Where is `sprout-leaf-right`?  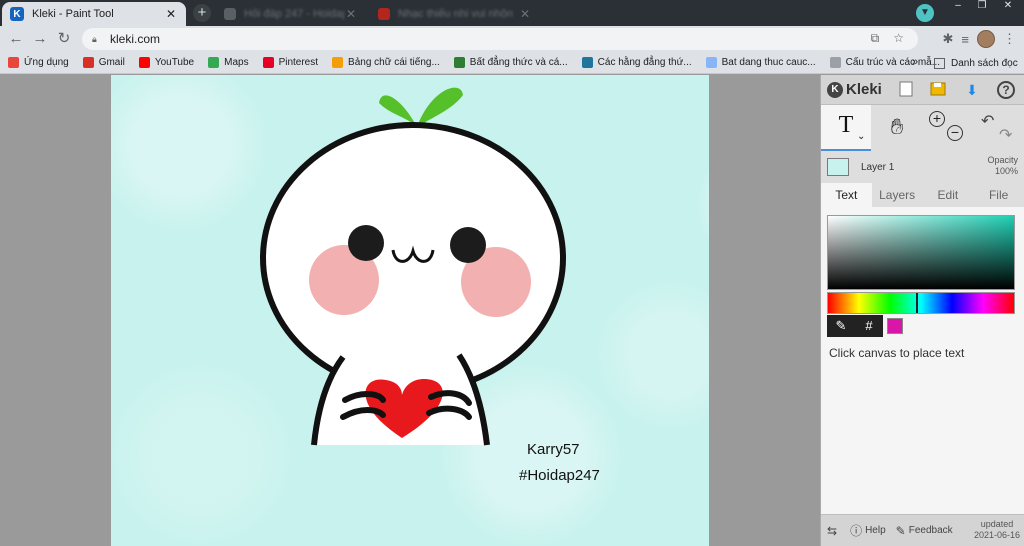
sprout-leaf-right is located at coordinates (440, 107).